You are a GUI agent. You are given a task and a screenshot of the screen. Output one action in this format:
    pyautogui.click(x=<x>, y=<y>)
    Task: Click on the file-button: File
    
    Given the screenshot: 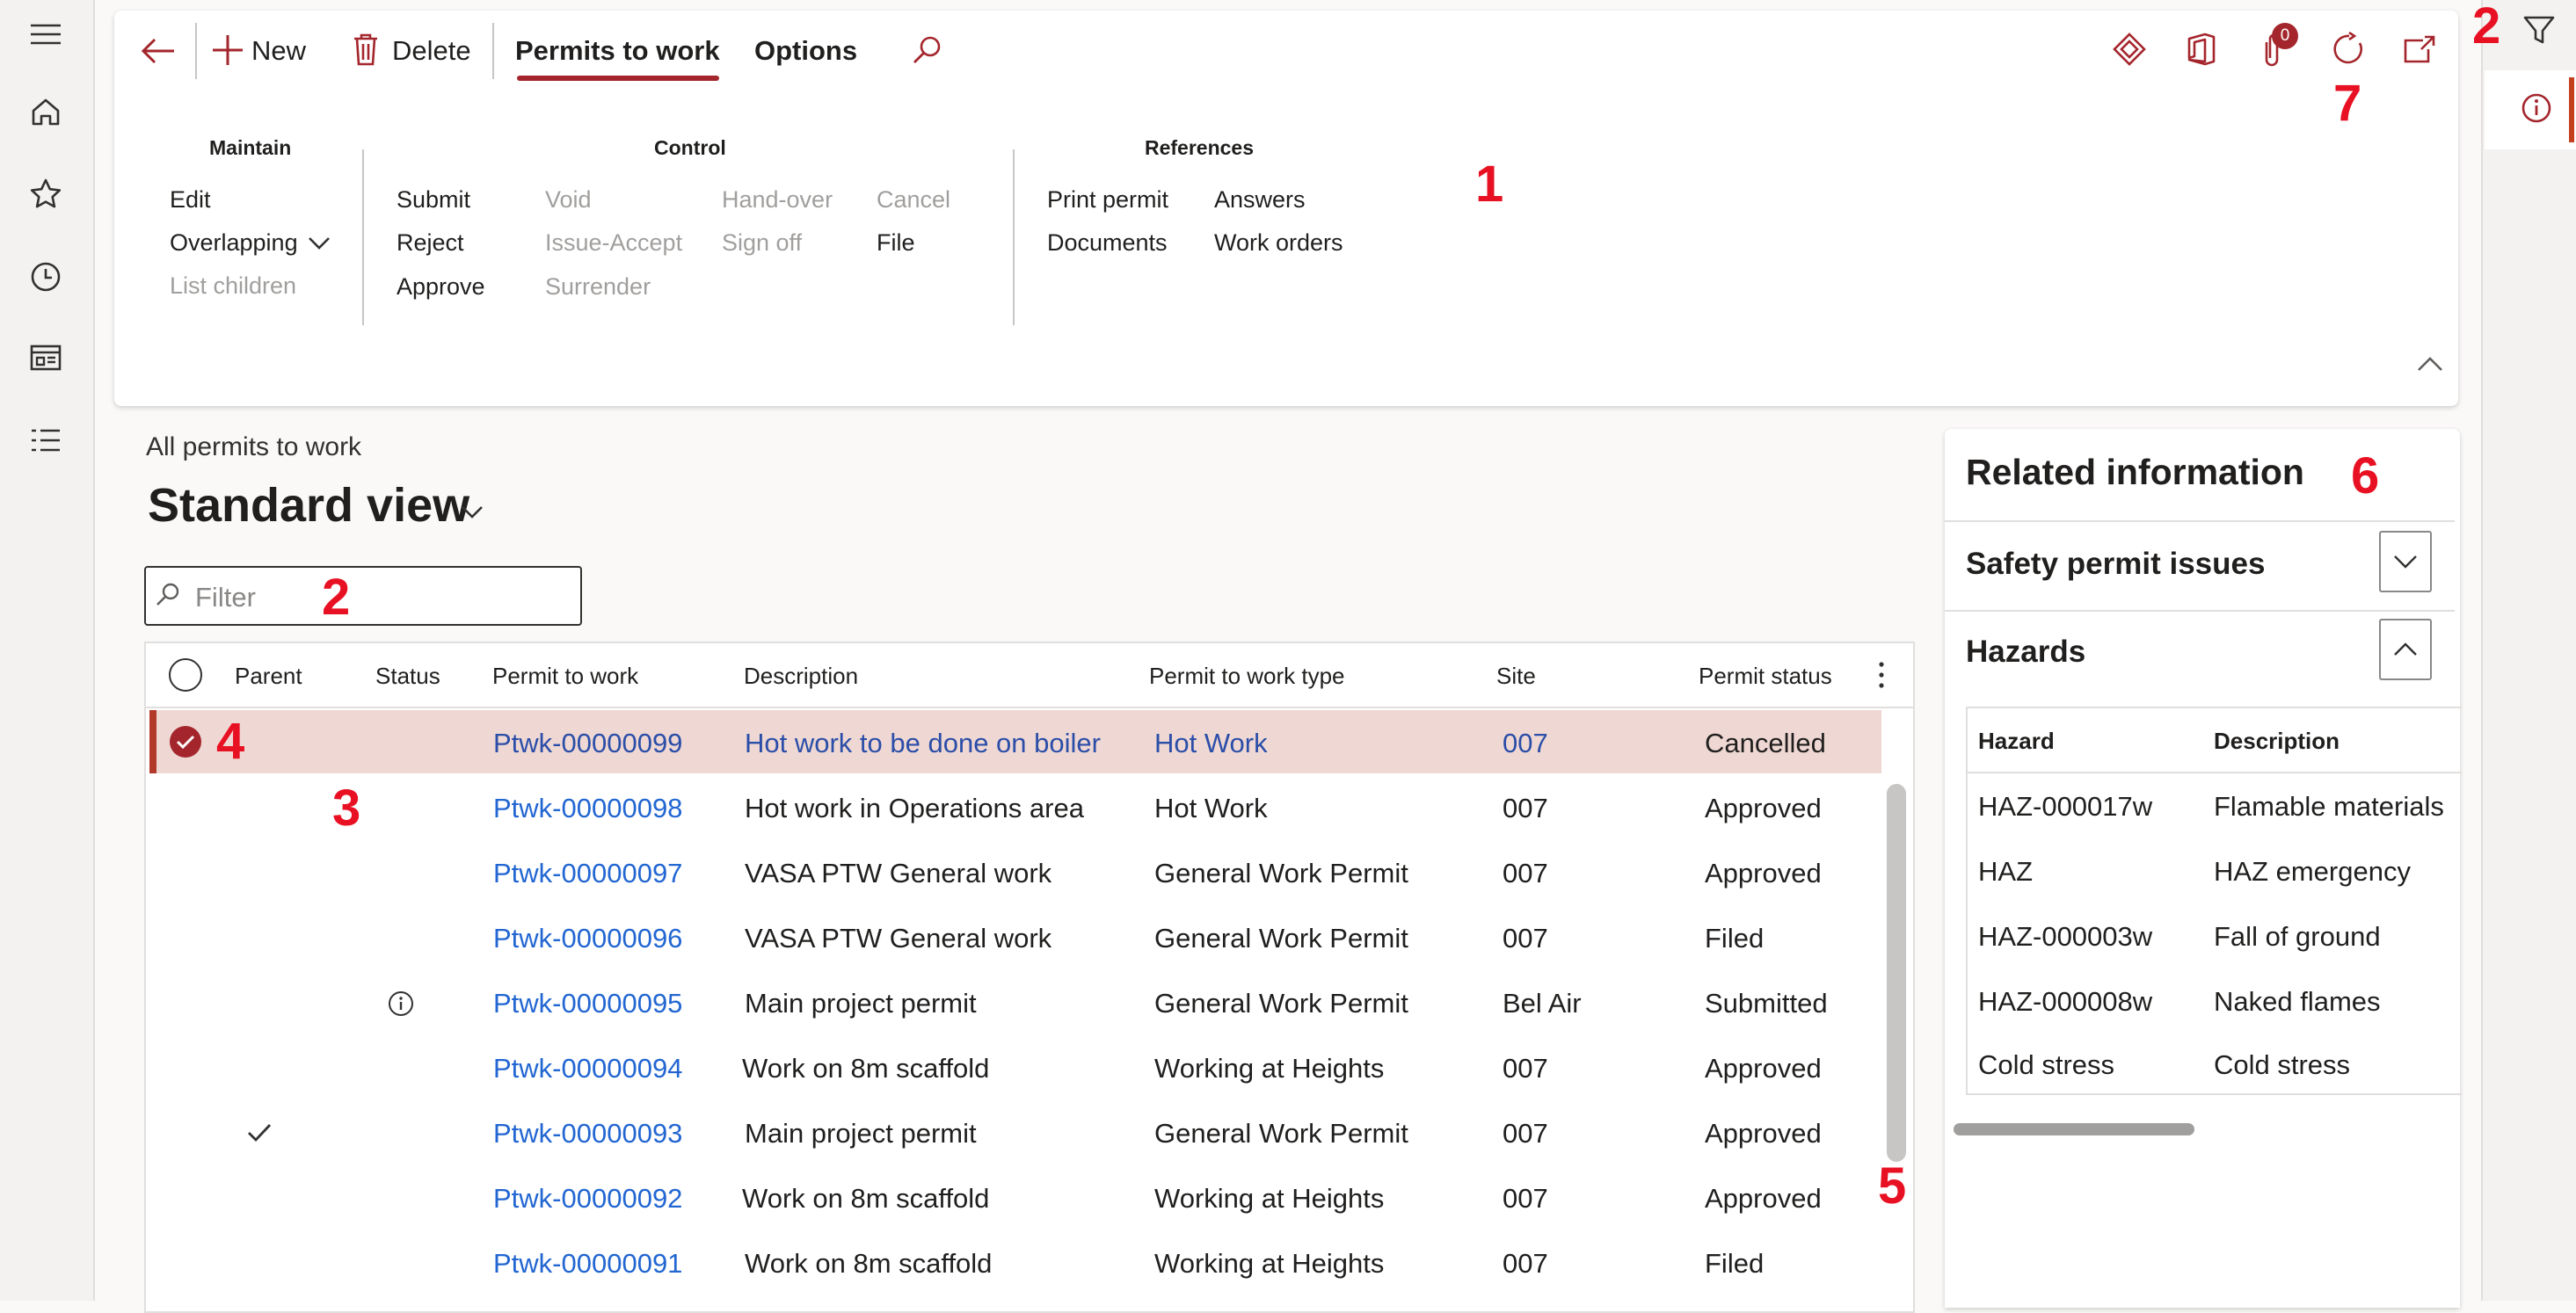 What is the action you would take?
    pyautogui.click(x=896, y=243)
    